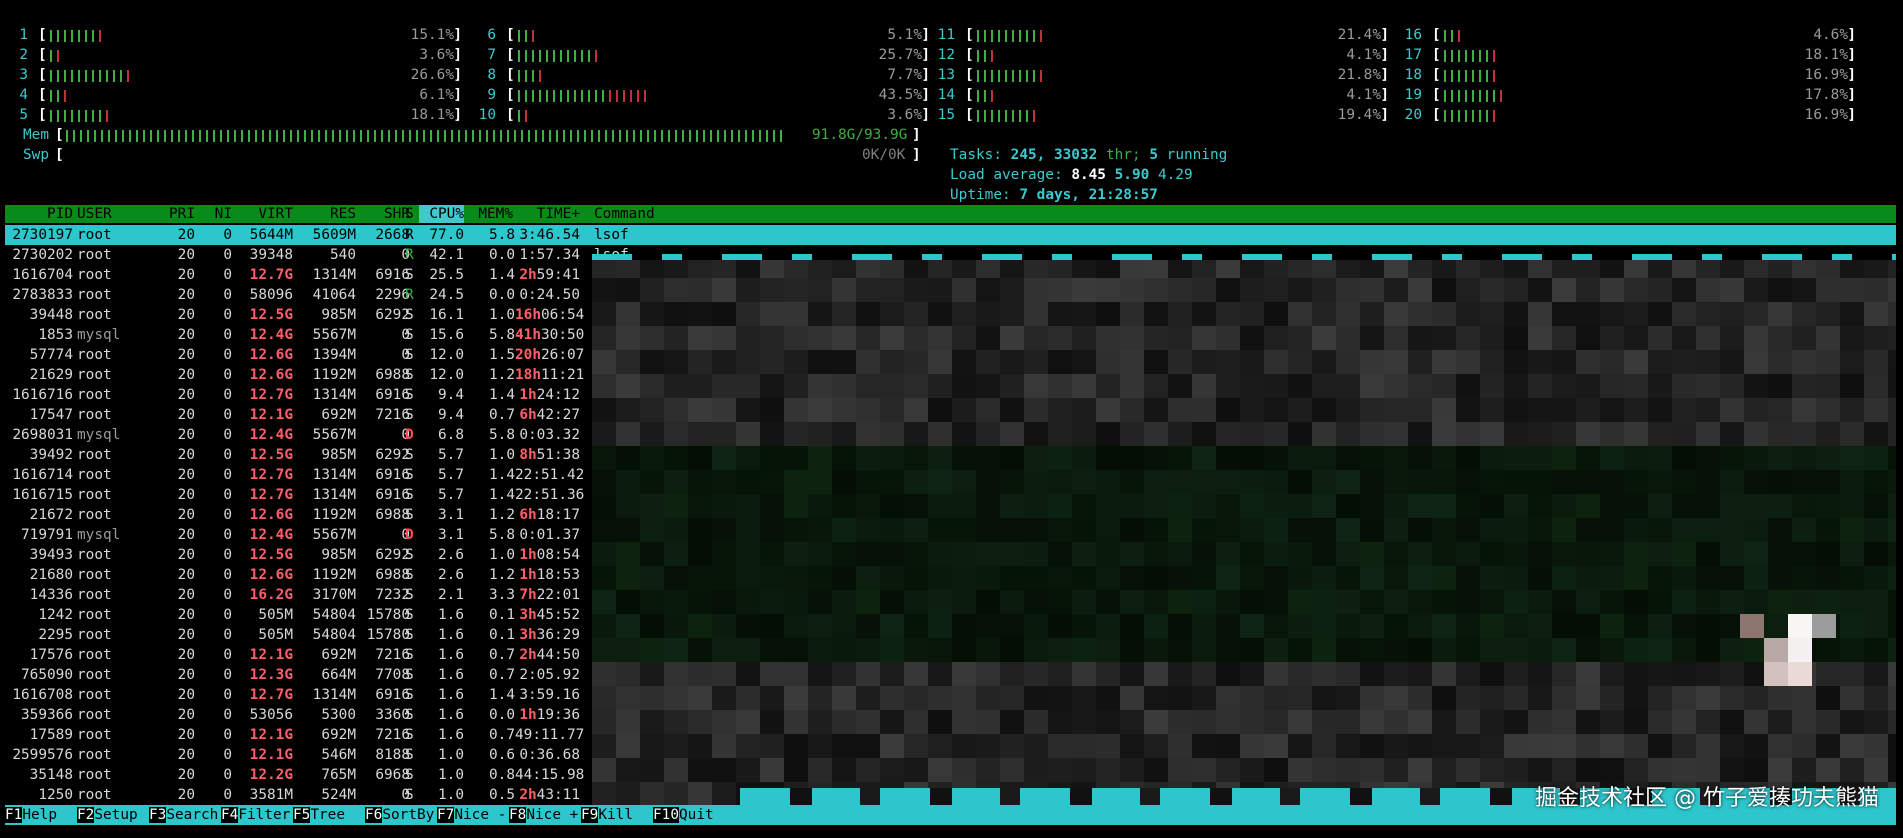 The height and width of the screenshot is (838, 1903). I want to click on fkey-tree-button: F5Tree, so click(319, 815).